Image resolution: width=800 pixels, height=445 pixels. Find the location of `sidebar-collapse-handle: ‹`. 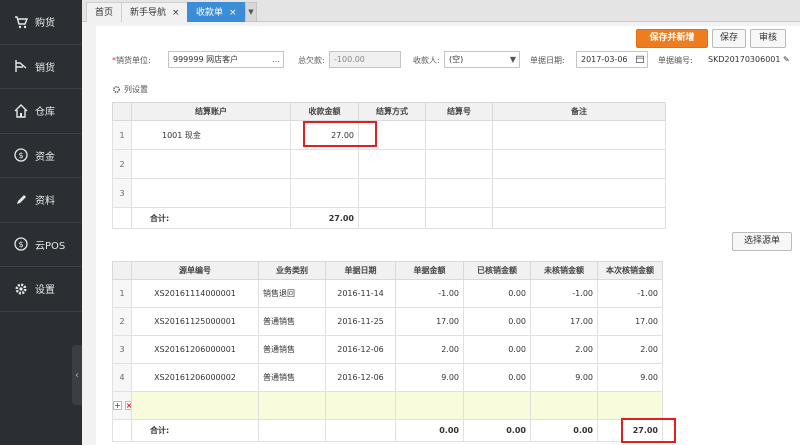

sidebar-collapse-handle: ‹ is located at coordinates (77, 375).